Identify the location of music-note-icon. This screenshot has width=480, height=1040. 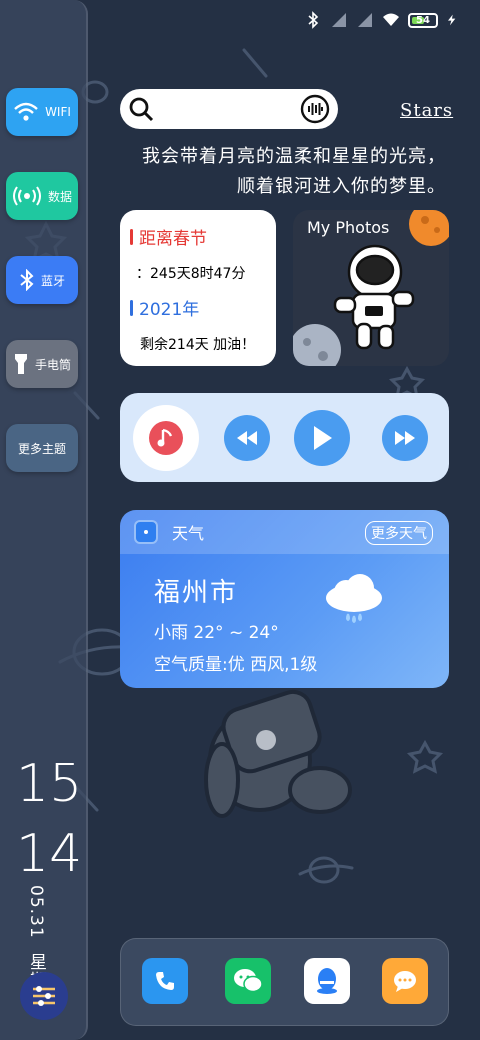
(166, 438).